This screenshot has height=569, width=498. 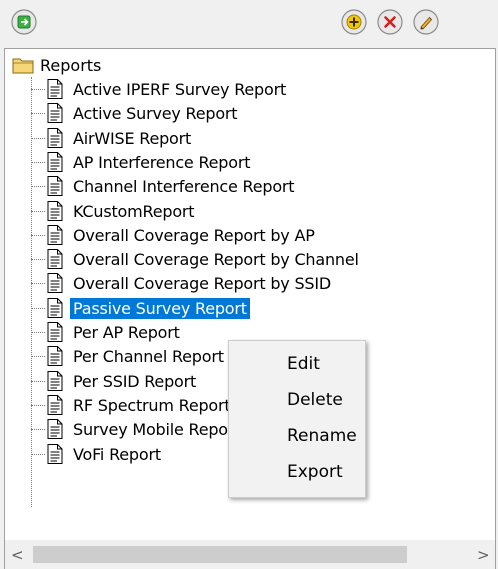 I want to click on context-menu-export: Export, so click(x=297, y=472).